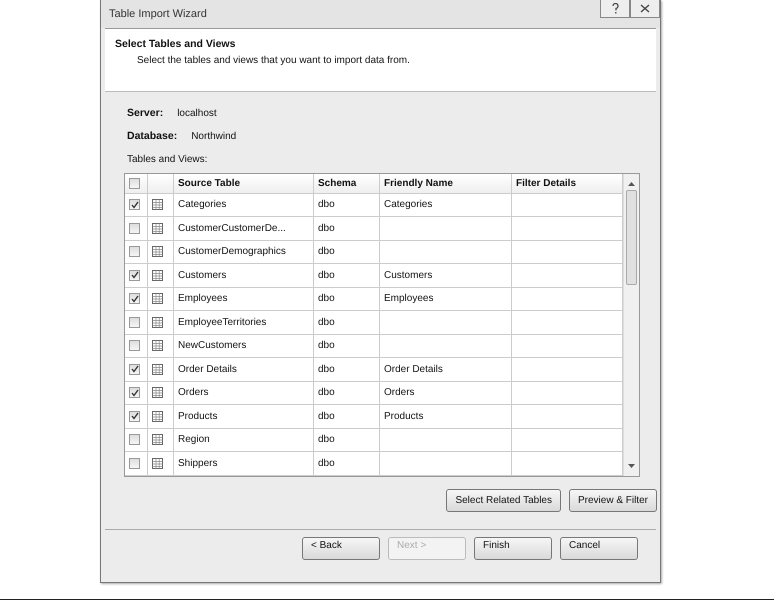  Describe the element at coordinates (631, 325) in the screenshot. I see `scrollbar` at that location.